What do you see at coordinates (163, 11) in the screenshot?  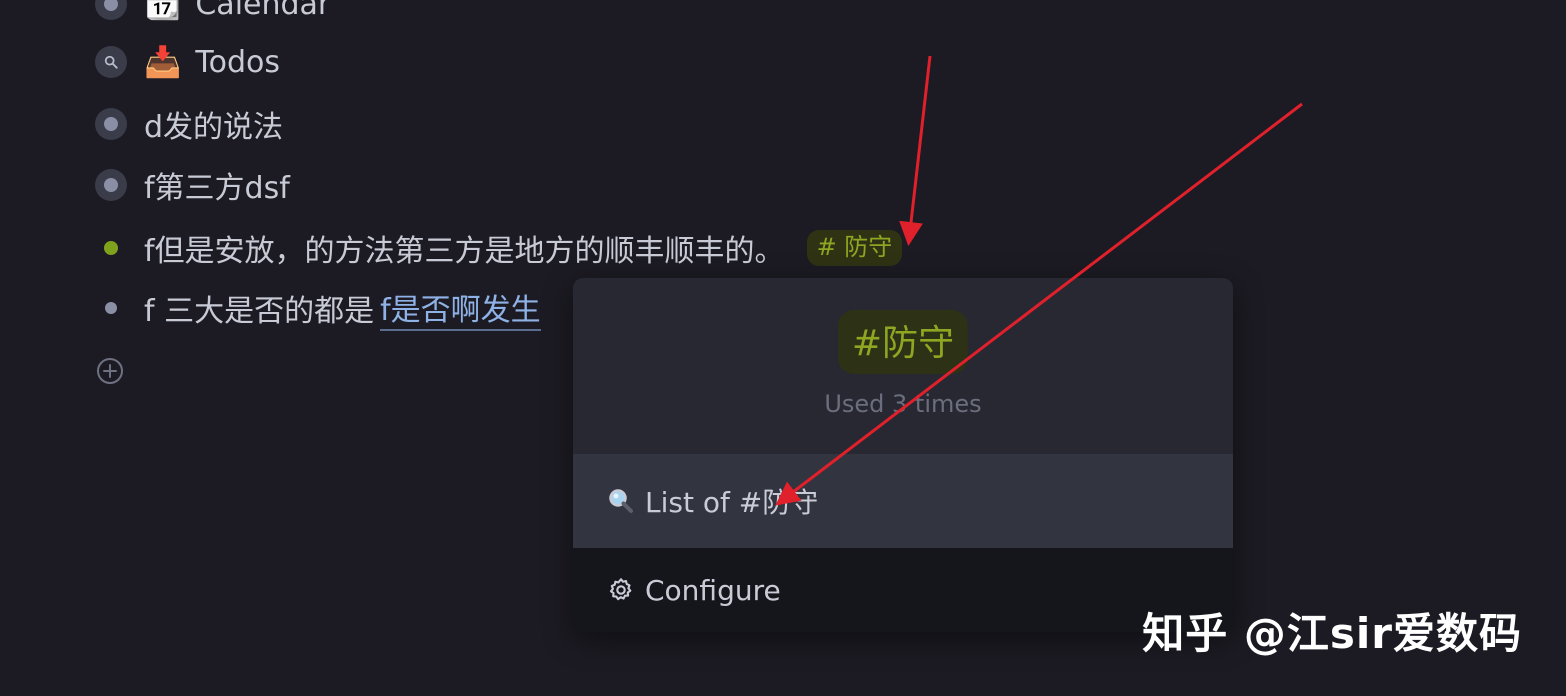 I see `calendar-icon: 📆` at bounding box center [163, 11].